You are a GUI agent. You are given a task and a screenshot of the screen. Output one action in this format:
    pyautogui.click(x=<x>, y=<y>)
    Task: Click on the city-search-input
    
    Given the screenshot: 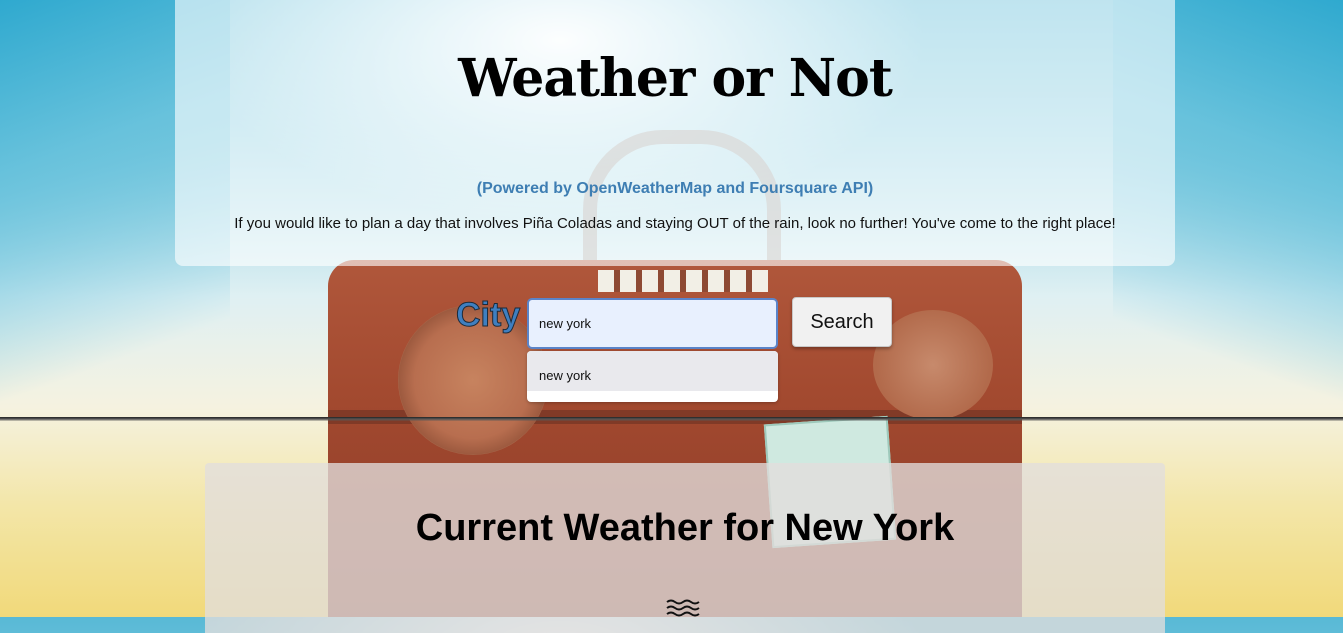 What is the action you would take?
    pyautogui.click(x=652, y=323)
    